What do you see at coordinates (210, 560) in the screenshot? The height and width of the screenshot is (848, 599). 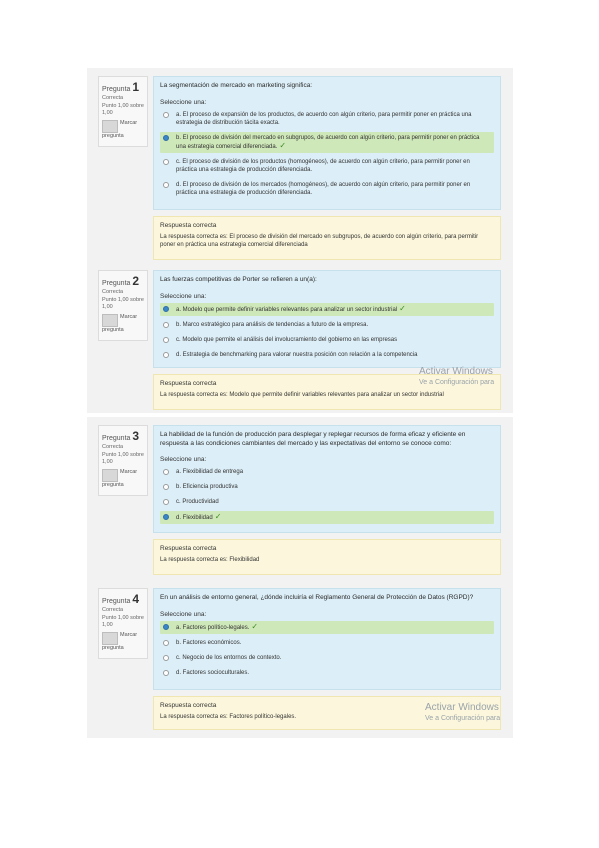 I see `feedback-text: La respuesta correcta es: Flexibilidad` at bounding box center [210, 560].